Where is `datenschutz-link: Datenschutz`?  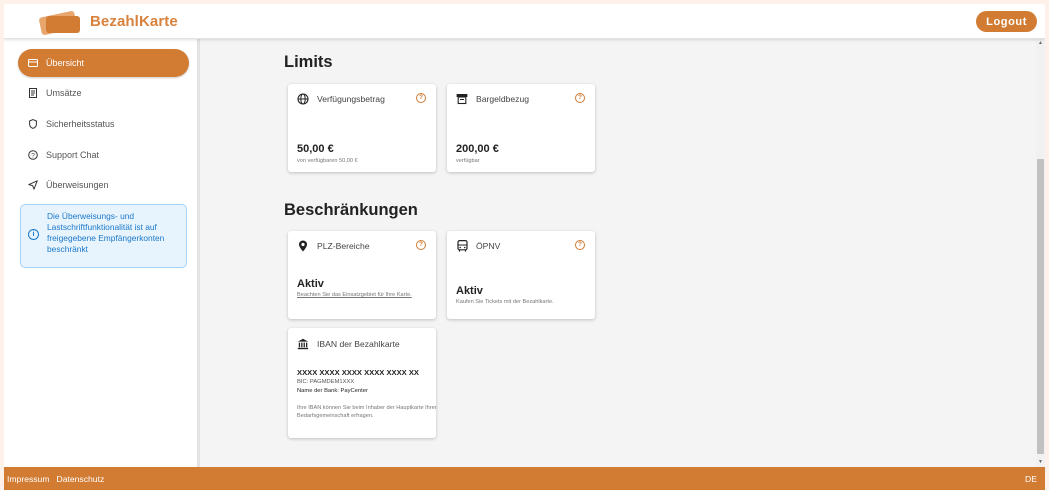
datenschutz-link: Datenschutz is located at coordinates (81, 479).